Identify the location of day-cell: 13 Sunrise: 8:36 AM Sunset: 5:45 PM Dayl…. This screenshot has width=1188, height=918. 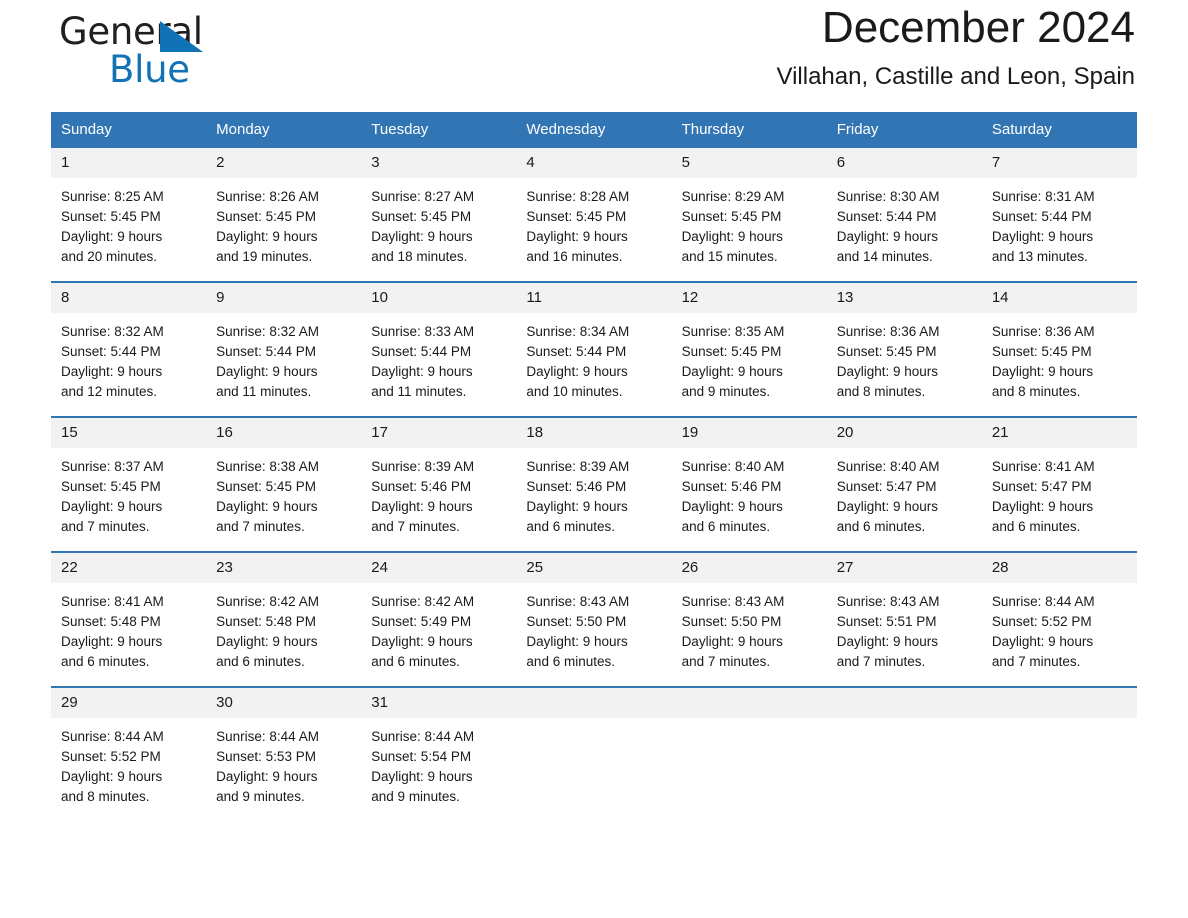
(904, 349).